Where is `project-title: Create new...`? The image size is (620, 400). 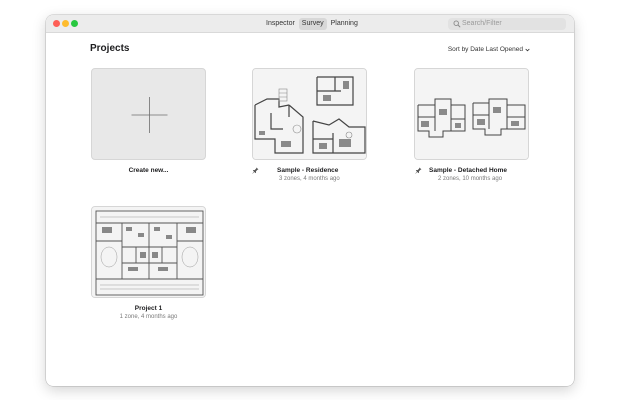
project-title: Create new... is located at coordinates (148, 170).